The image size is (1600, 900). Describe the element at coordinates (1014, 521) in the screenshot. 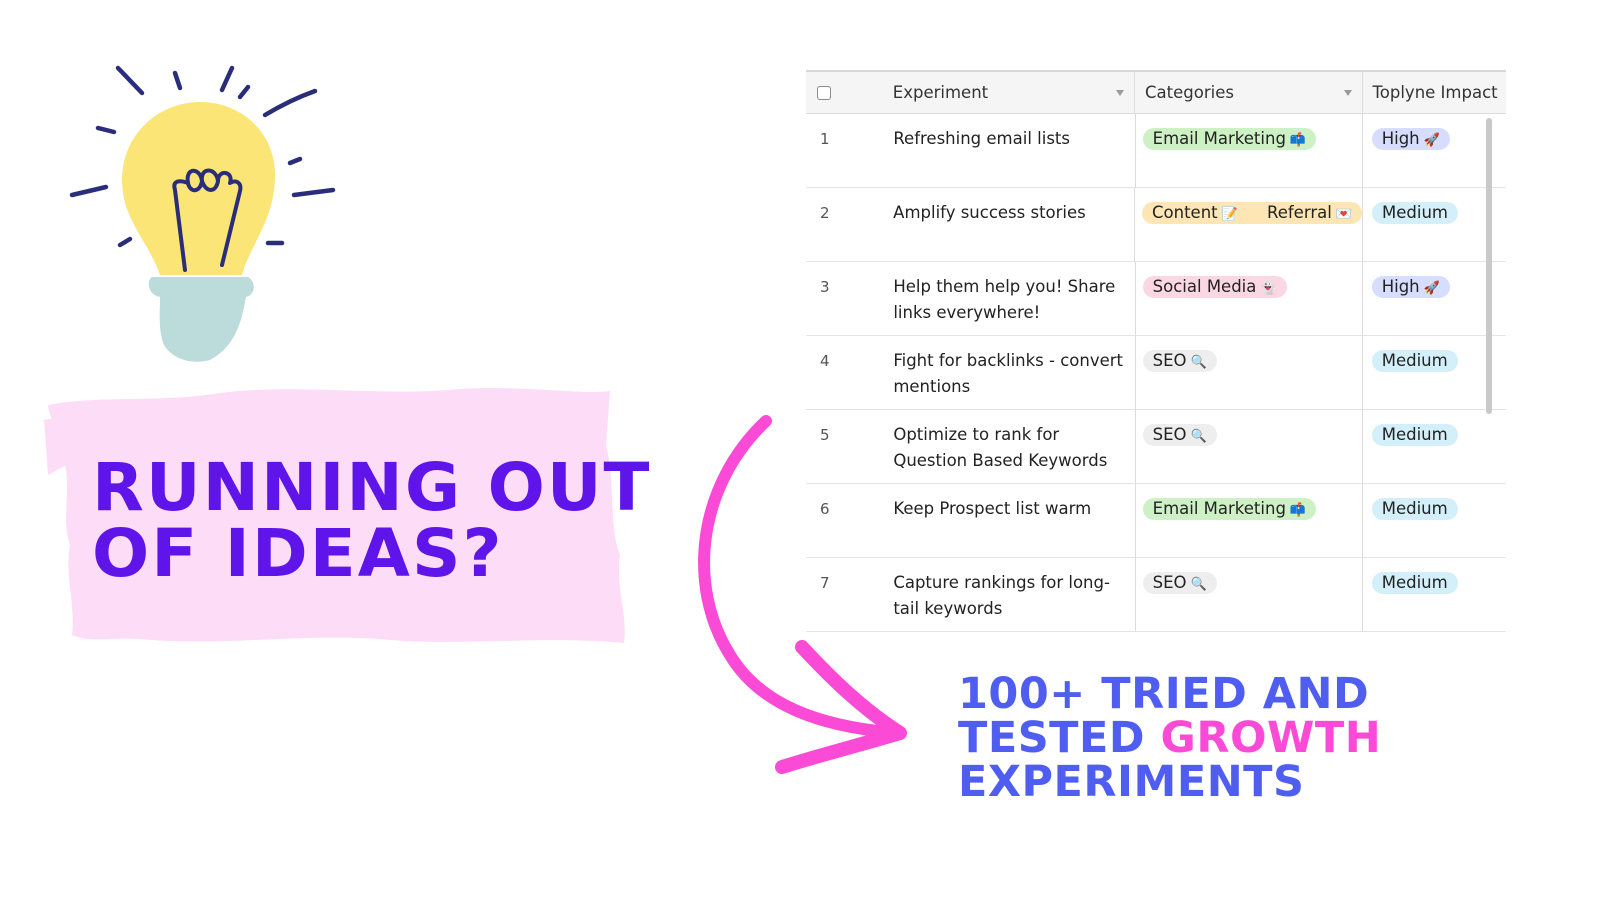

I see `experiment-cell: Keep Prospect list warm` at that location.